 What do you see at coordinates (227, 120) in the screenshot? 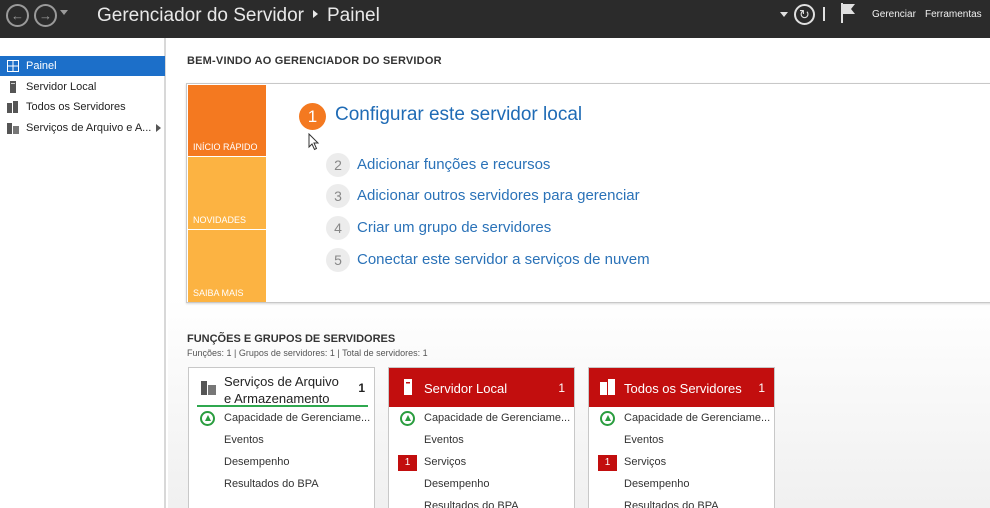
I see `tab-quick-start: INÍCIO RÁPIDO` at bounding box center [227, 120].